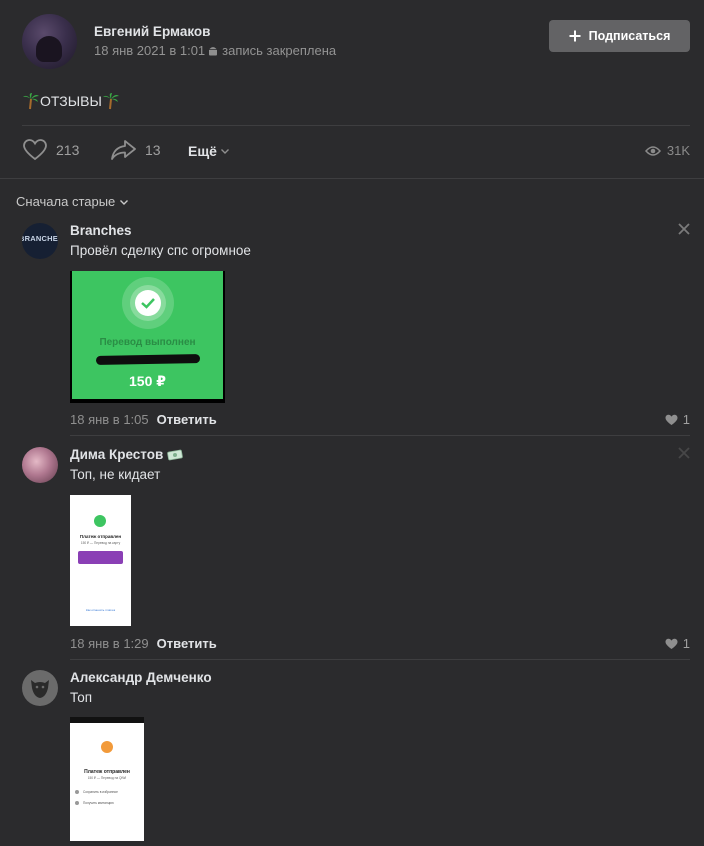 This screenshot has height=846, width=704. What do you see at coordinates (107, 720) in the screenshot?
I see `phone-status-bar` at bounding box center [107, 720].